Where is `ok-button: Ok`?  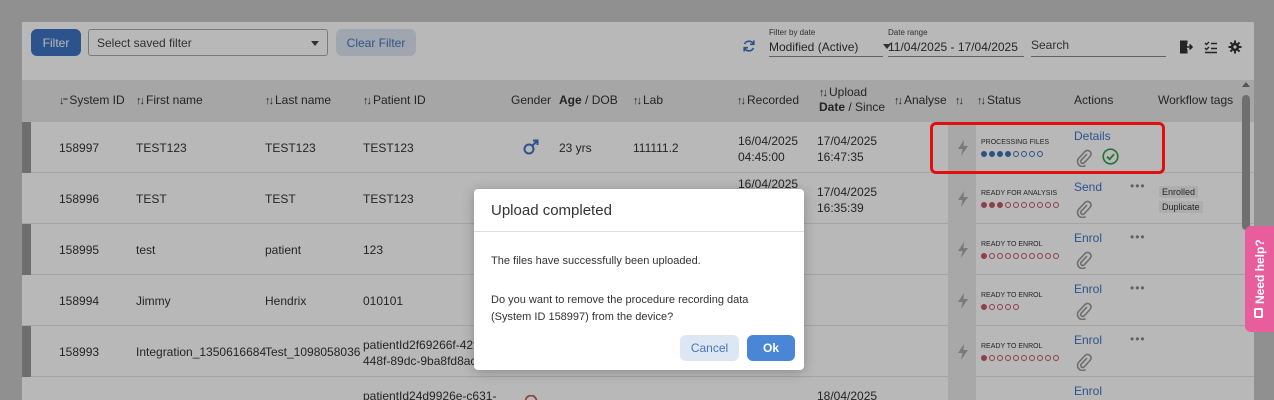
ok-button: Ok is located at coordinates (771, 348).